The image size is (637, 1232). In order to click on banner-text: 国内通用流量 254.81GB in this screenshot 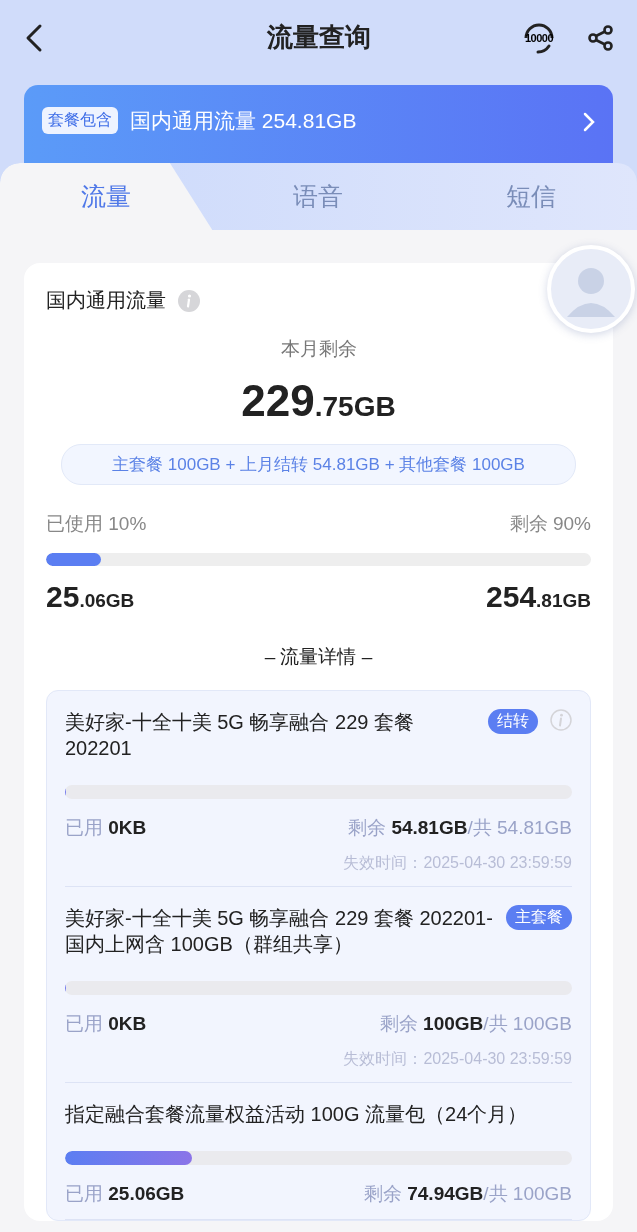, I will do `click(244, 121)`.